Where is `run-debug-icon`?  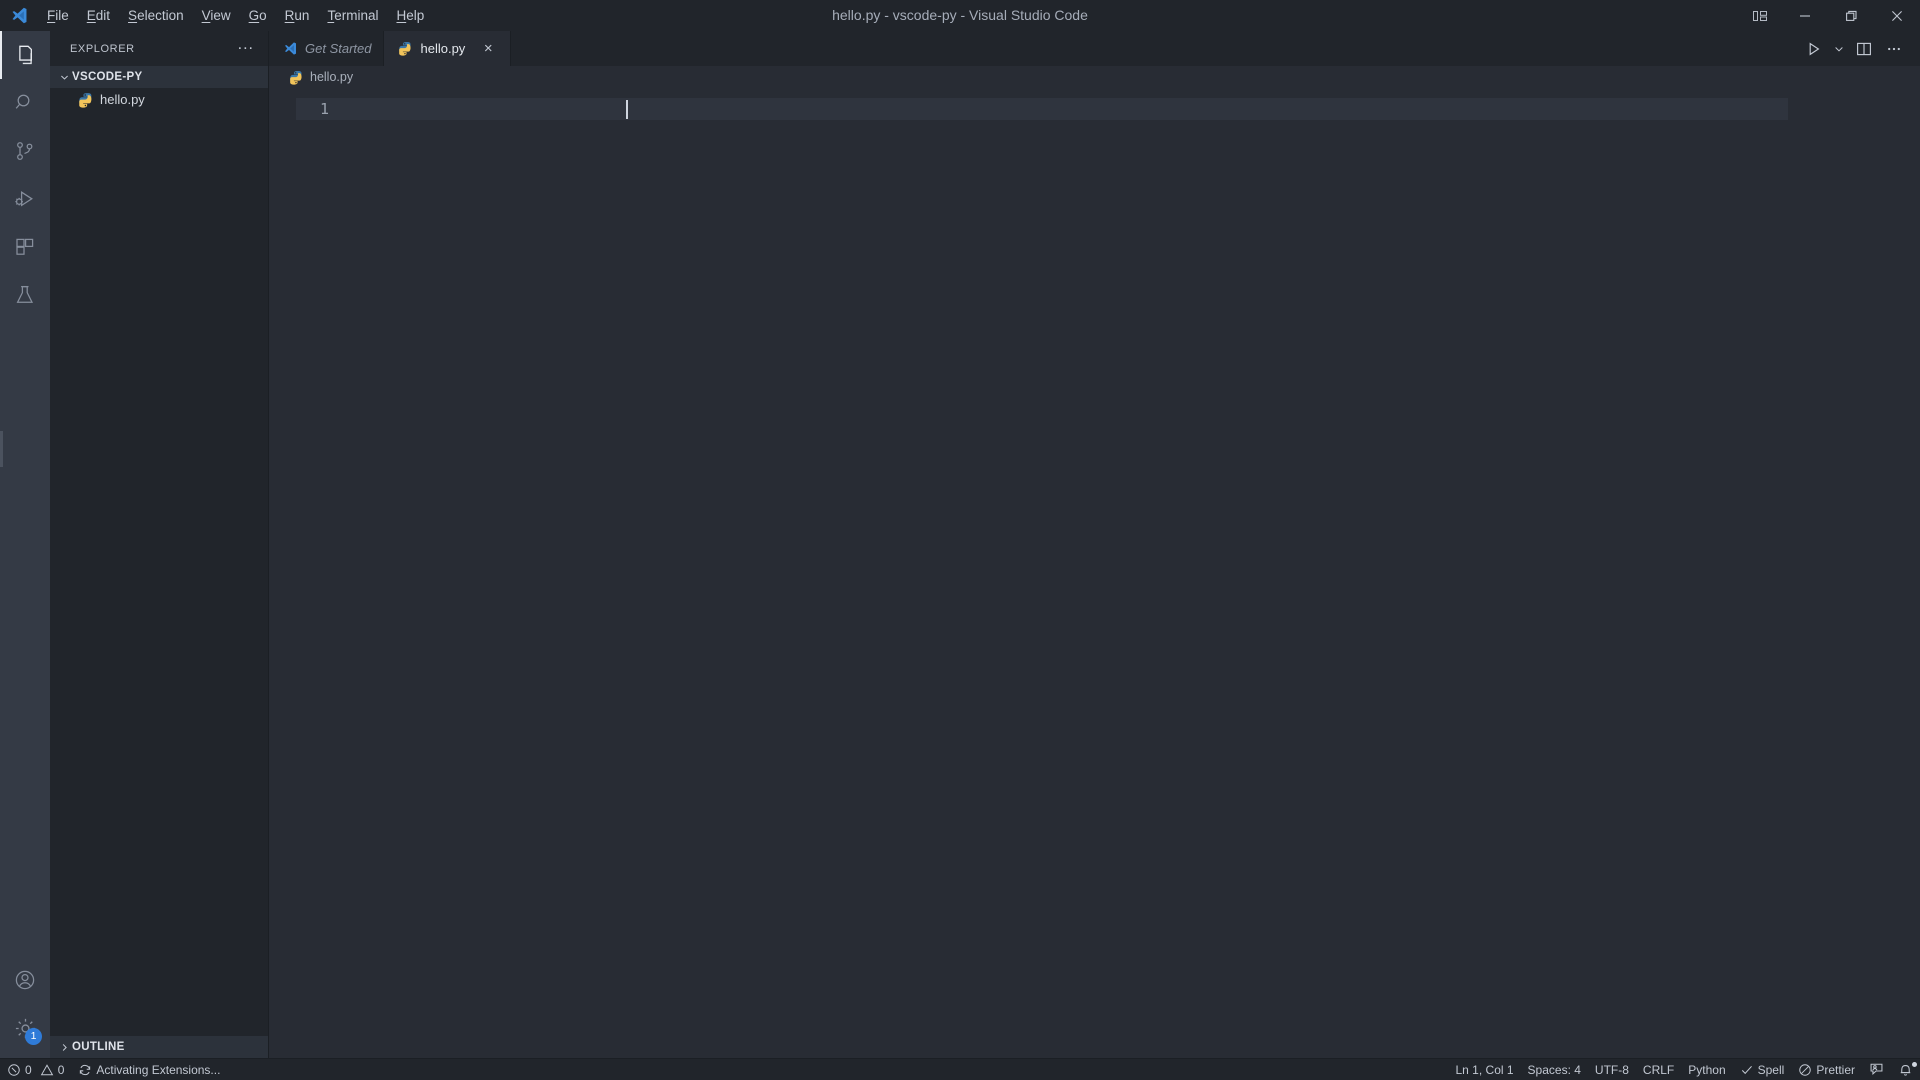 run-debug-icon is located at coordinates (25, 199).